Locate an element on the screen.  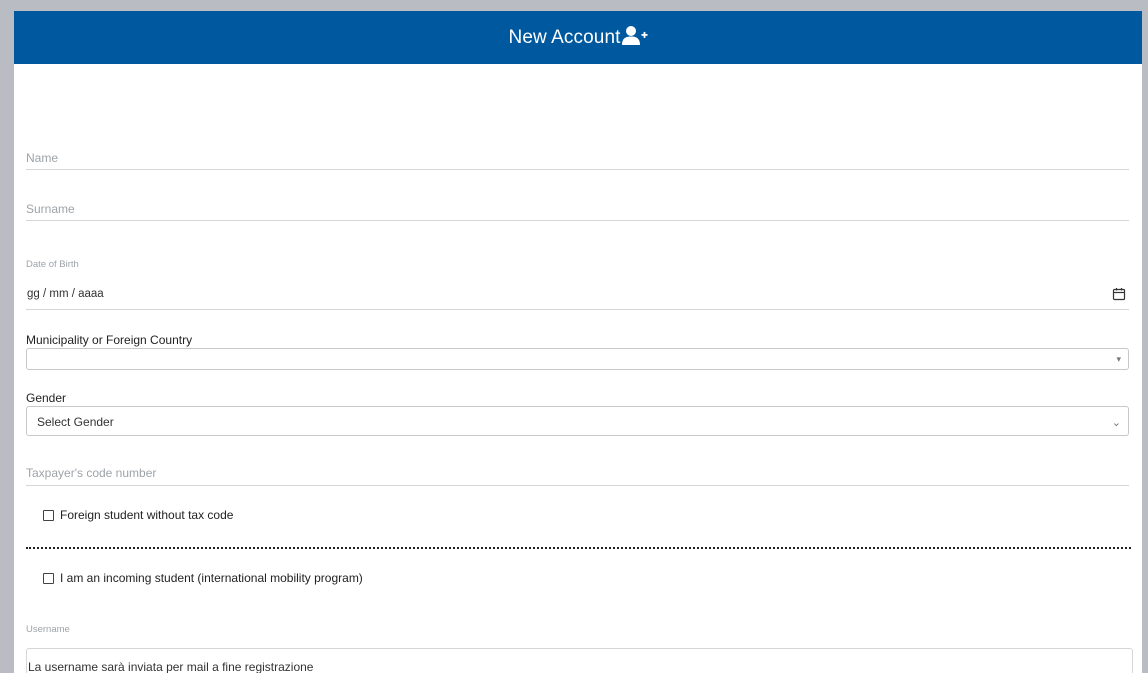
surname-underline is located at coordinates (577, 220).